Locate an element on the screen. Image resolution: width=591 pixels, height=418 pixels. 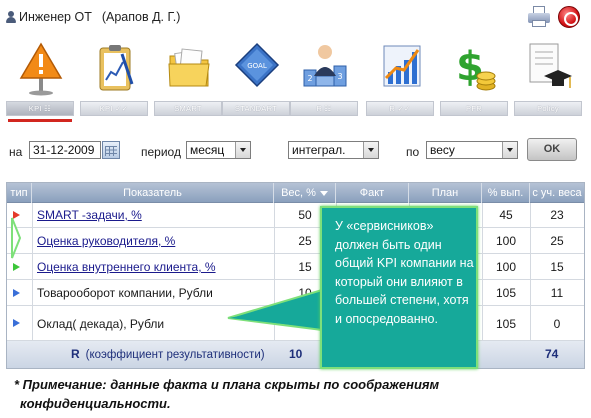
by-select: весу is located at coordinates (472, 150).